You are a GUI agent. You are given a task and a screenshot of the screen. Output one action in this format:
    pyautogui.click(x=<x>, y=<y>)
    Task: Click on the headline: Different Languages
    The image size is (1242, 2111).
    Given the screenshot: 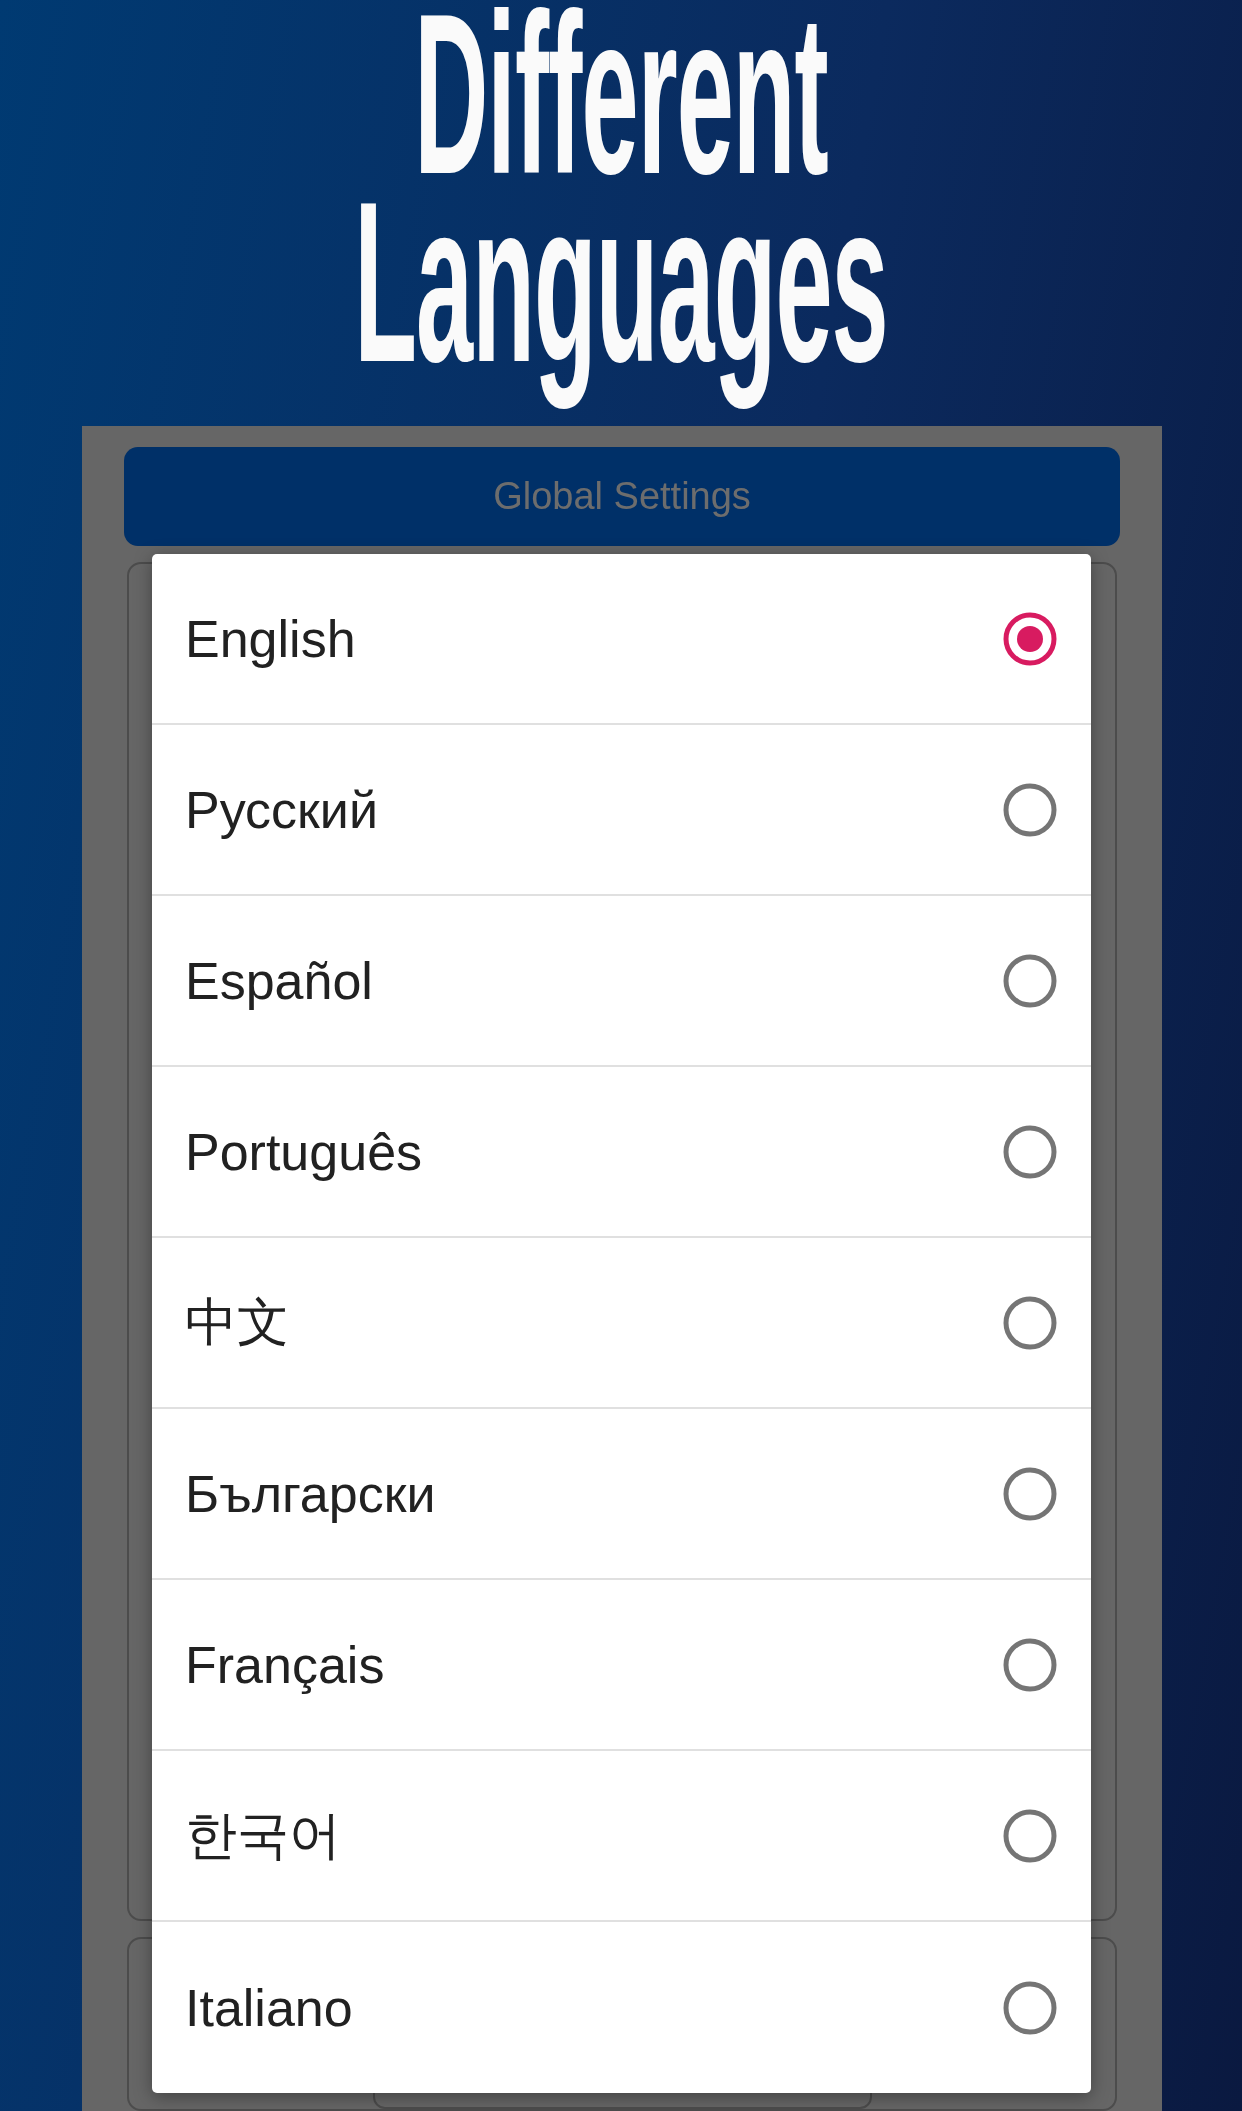 What is the action you would take?
    pyautogui.click(x=621, y=205)
    